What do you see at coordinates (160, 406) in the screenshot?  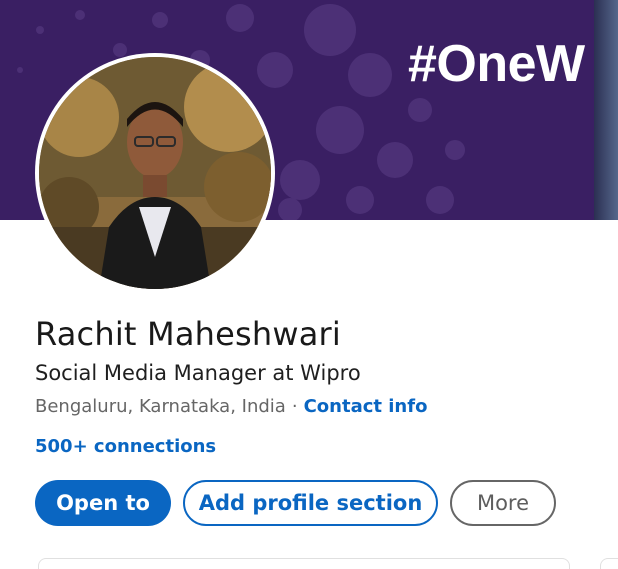 I see `profile-location: Bengaluru, Karnataka, India` at bounding box center [160, 406].